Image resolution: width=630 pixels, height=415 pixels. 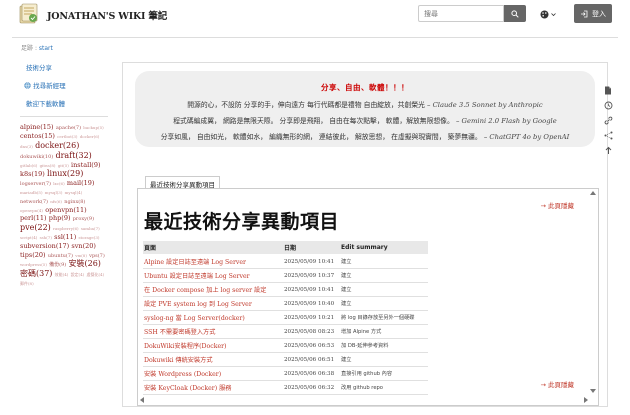 What do you see at coordinates (142, 400) in the screenshot?
I see `scroll-left-arrow` at bounding box center [142, 400].